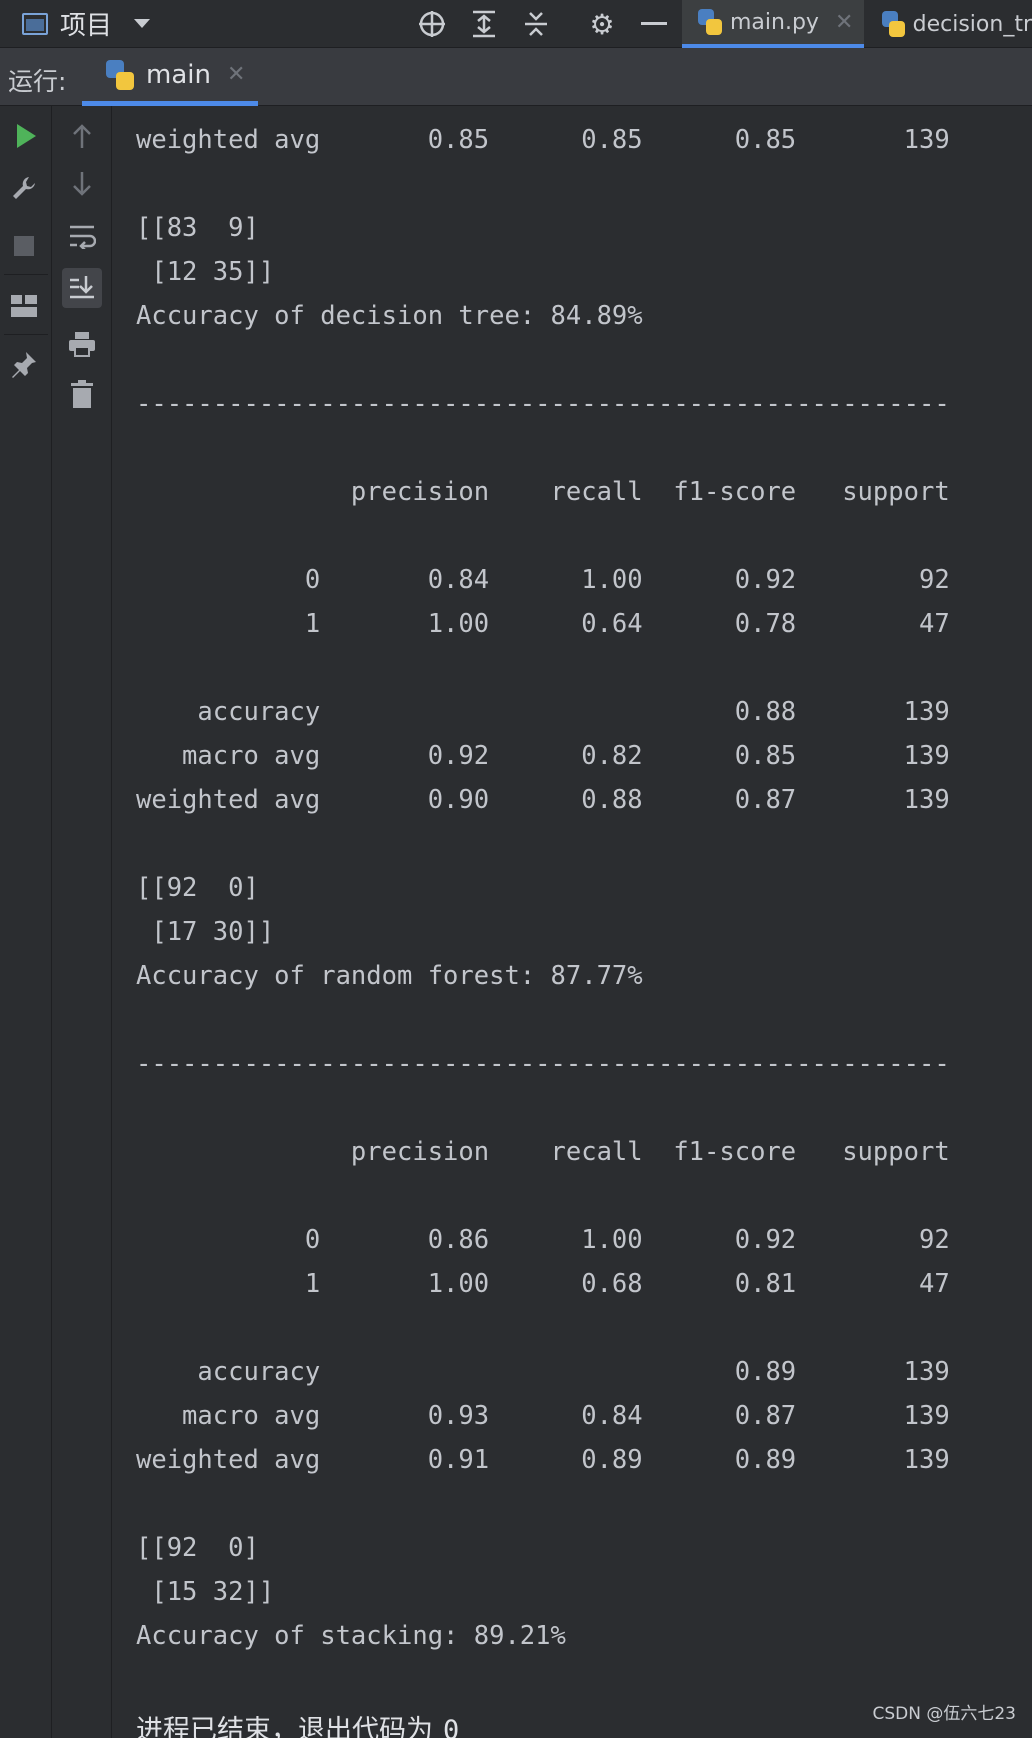  What do you see at coordinates (82, 136) in the screenshot?
I see `arrow-up-icon` at bounding box center [82, 136].